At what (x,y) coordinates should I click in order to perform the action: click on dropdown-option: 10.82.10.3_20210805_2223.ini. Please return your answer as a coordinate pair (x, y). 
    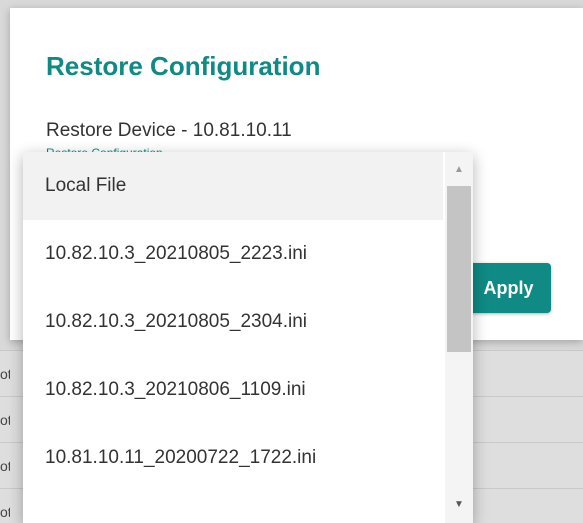
    Looking at the image, I should click on (233, 254).